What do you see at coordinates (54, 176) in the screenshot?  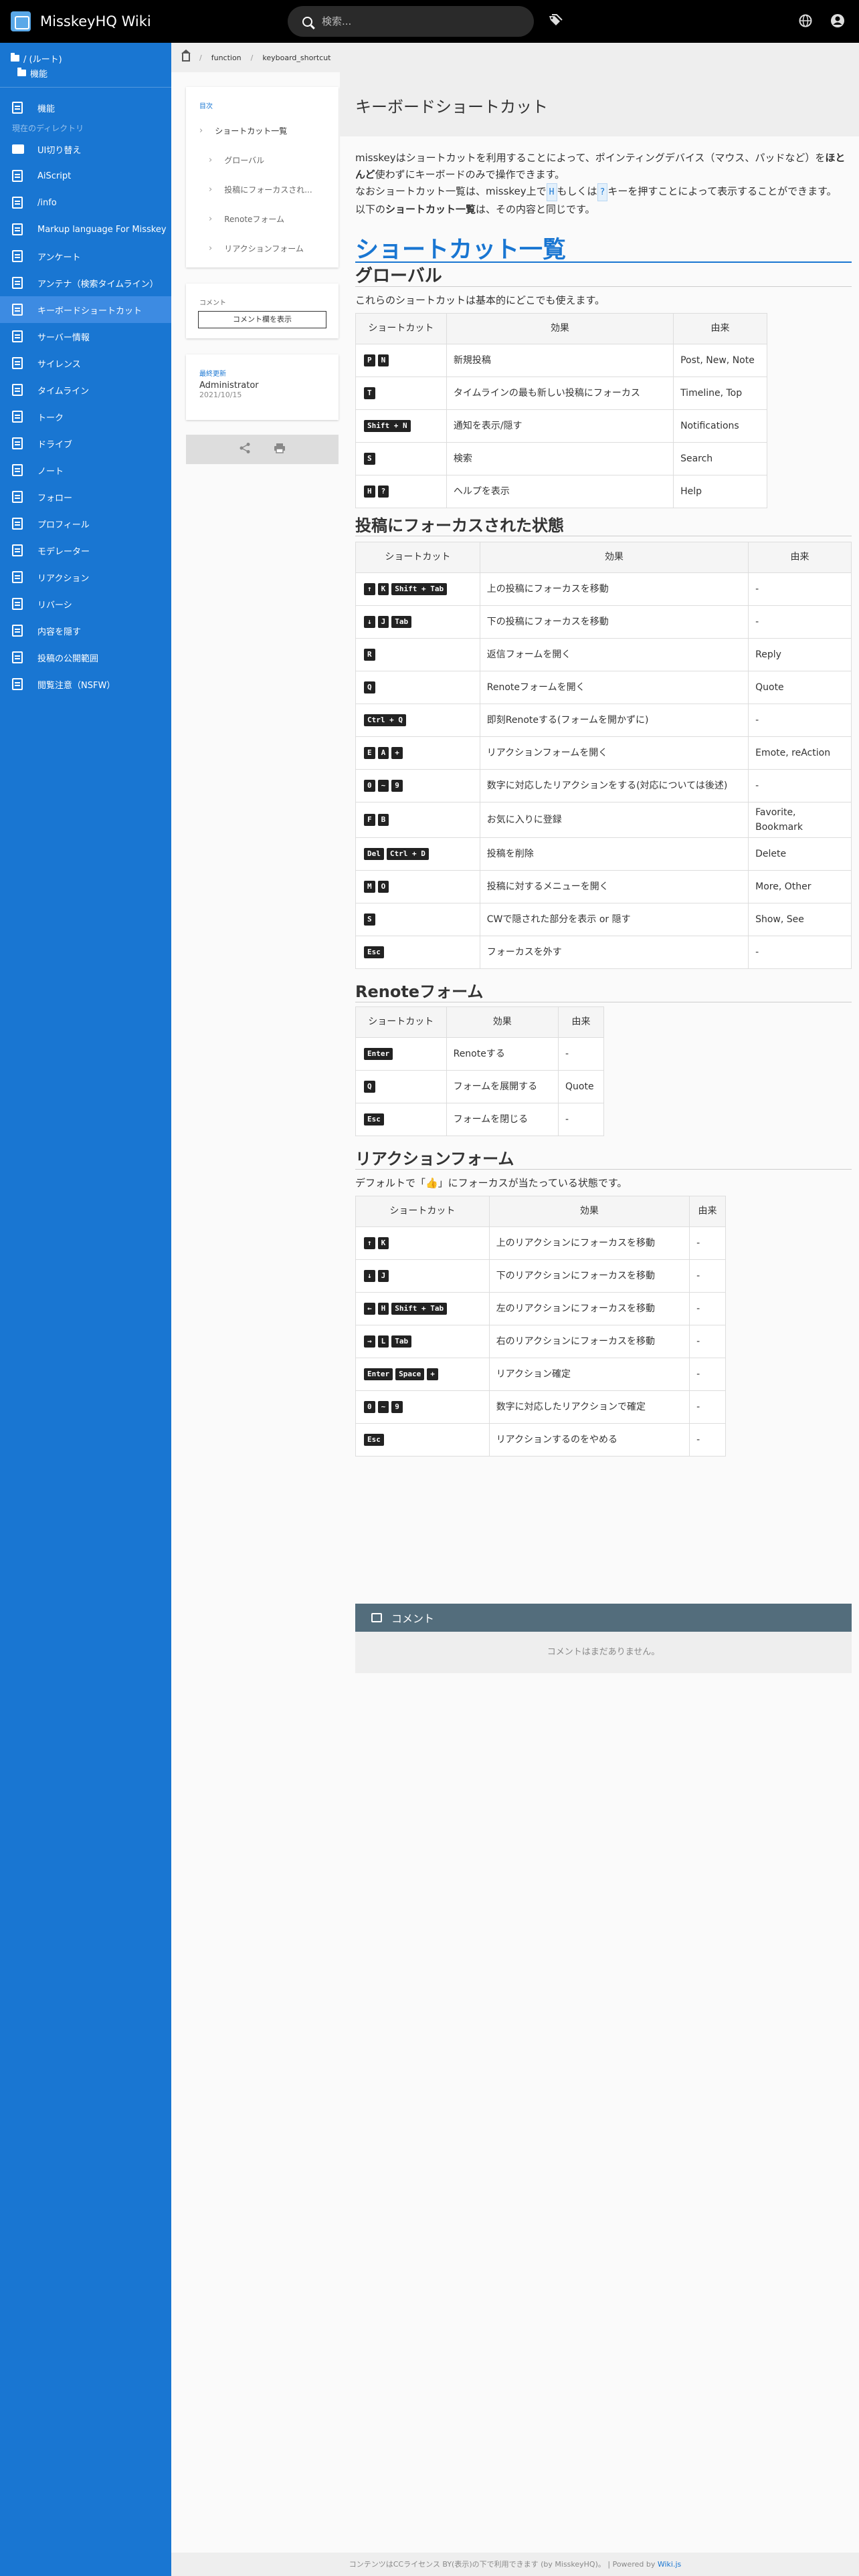 I see `sidebar-item-label: AiScript` at bounding box center [54, 176].